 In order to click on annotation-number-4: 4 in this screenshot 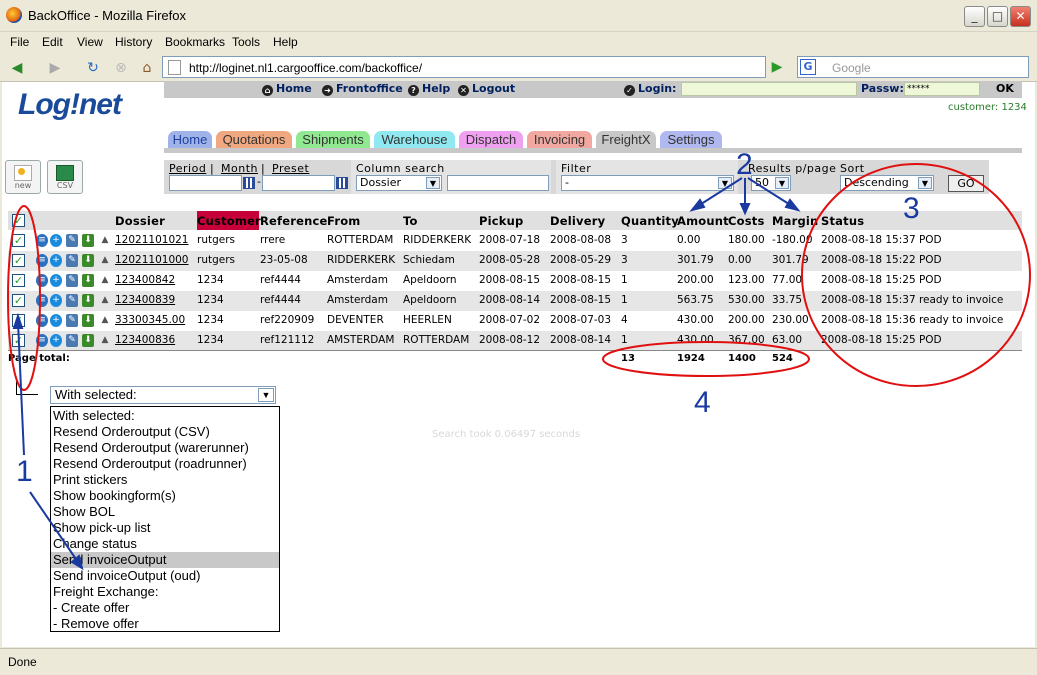, I will do `click(702, 402)`.